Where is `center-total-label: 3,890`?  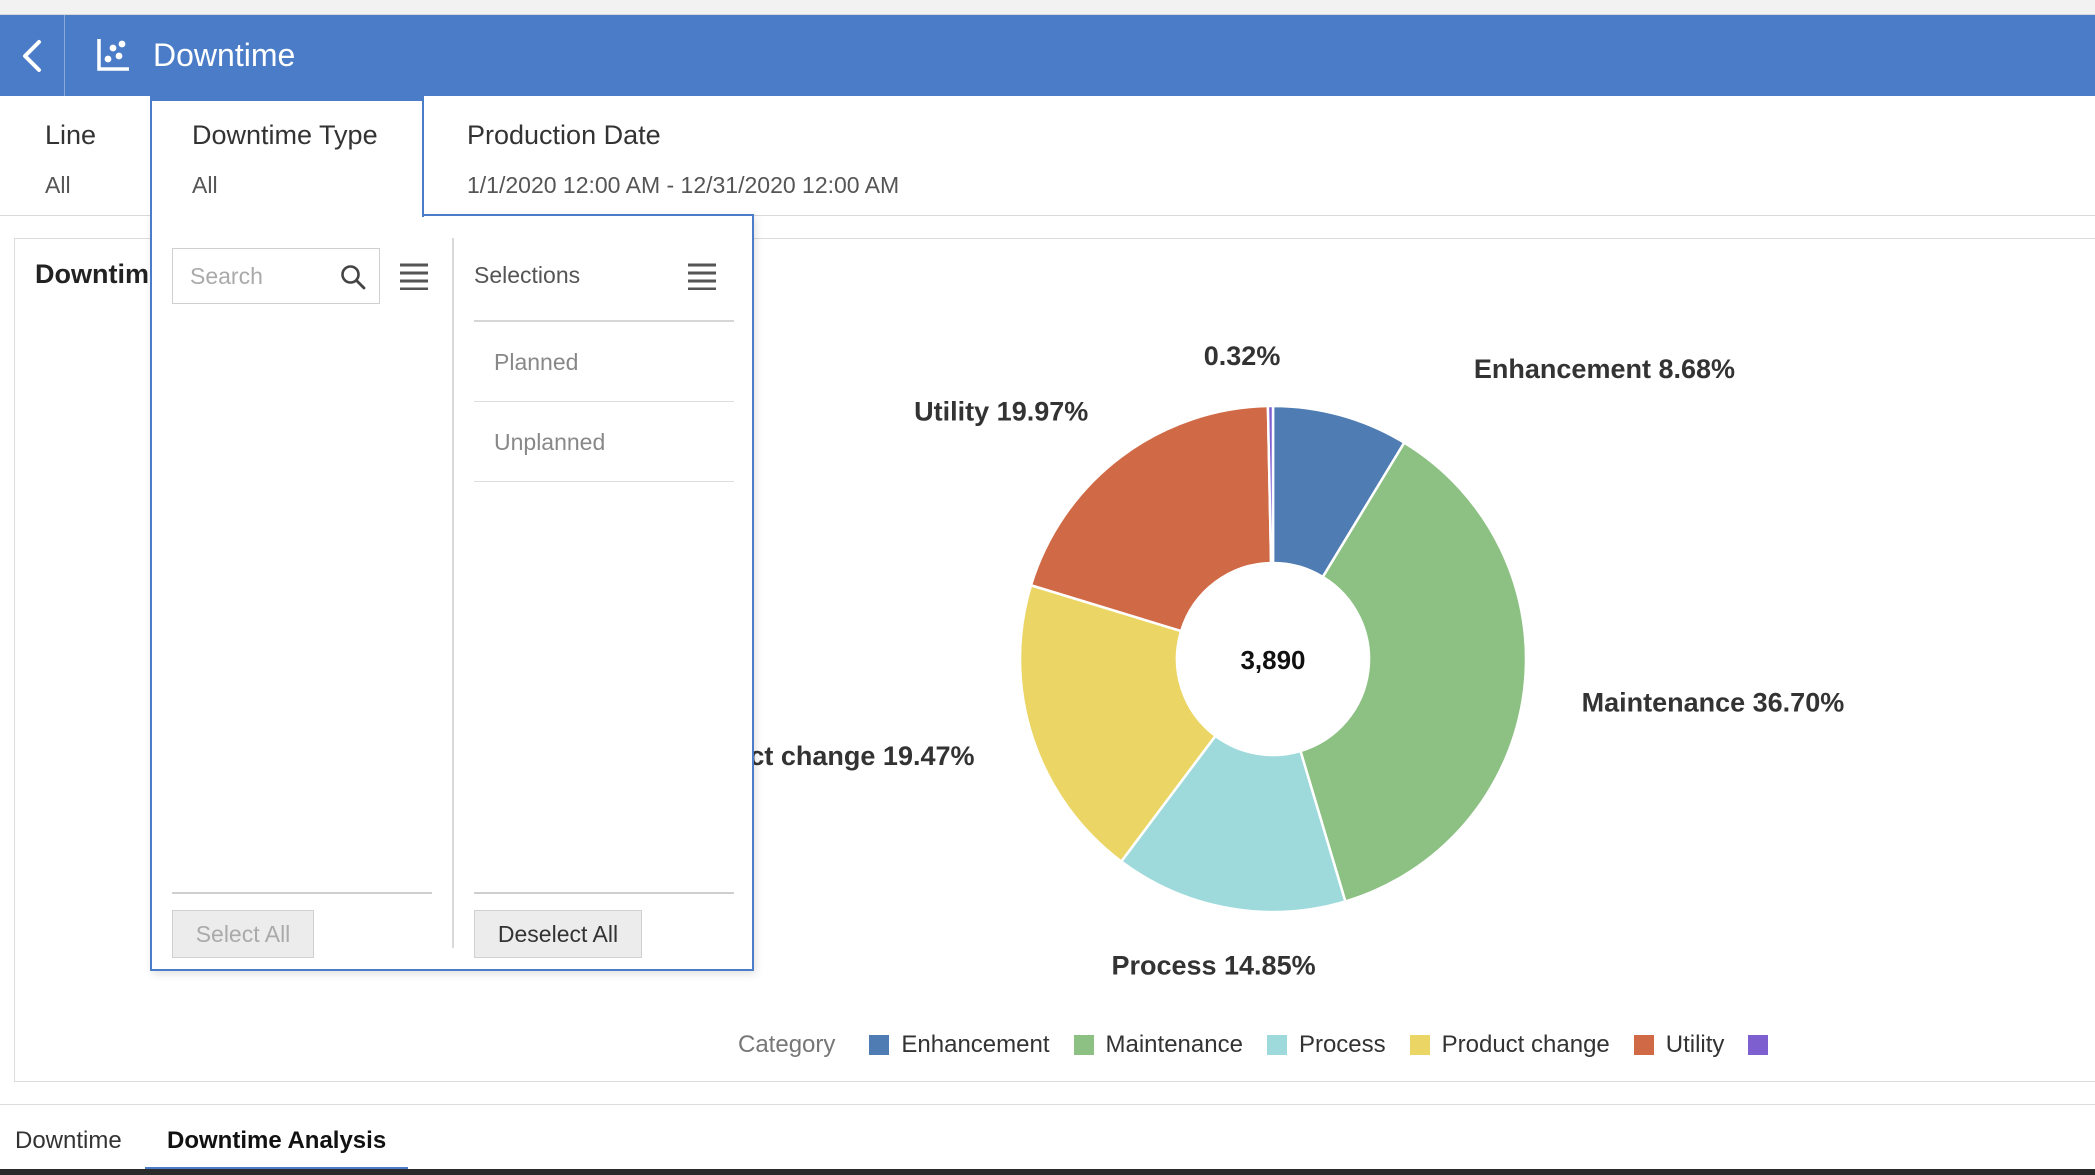 center-total-label: 3,890 is located at coordinates (1272, 660).